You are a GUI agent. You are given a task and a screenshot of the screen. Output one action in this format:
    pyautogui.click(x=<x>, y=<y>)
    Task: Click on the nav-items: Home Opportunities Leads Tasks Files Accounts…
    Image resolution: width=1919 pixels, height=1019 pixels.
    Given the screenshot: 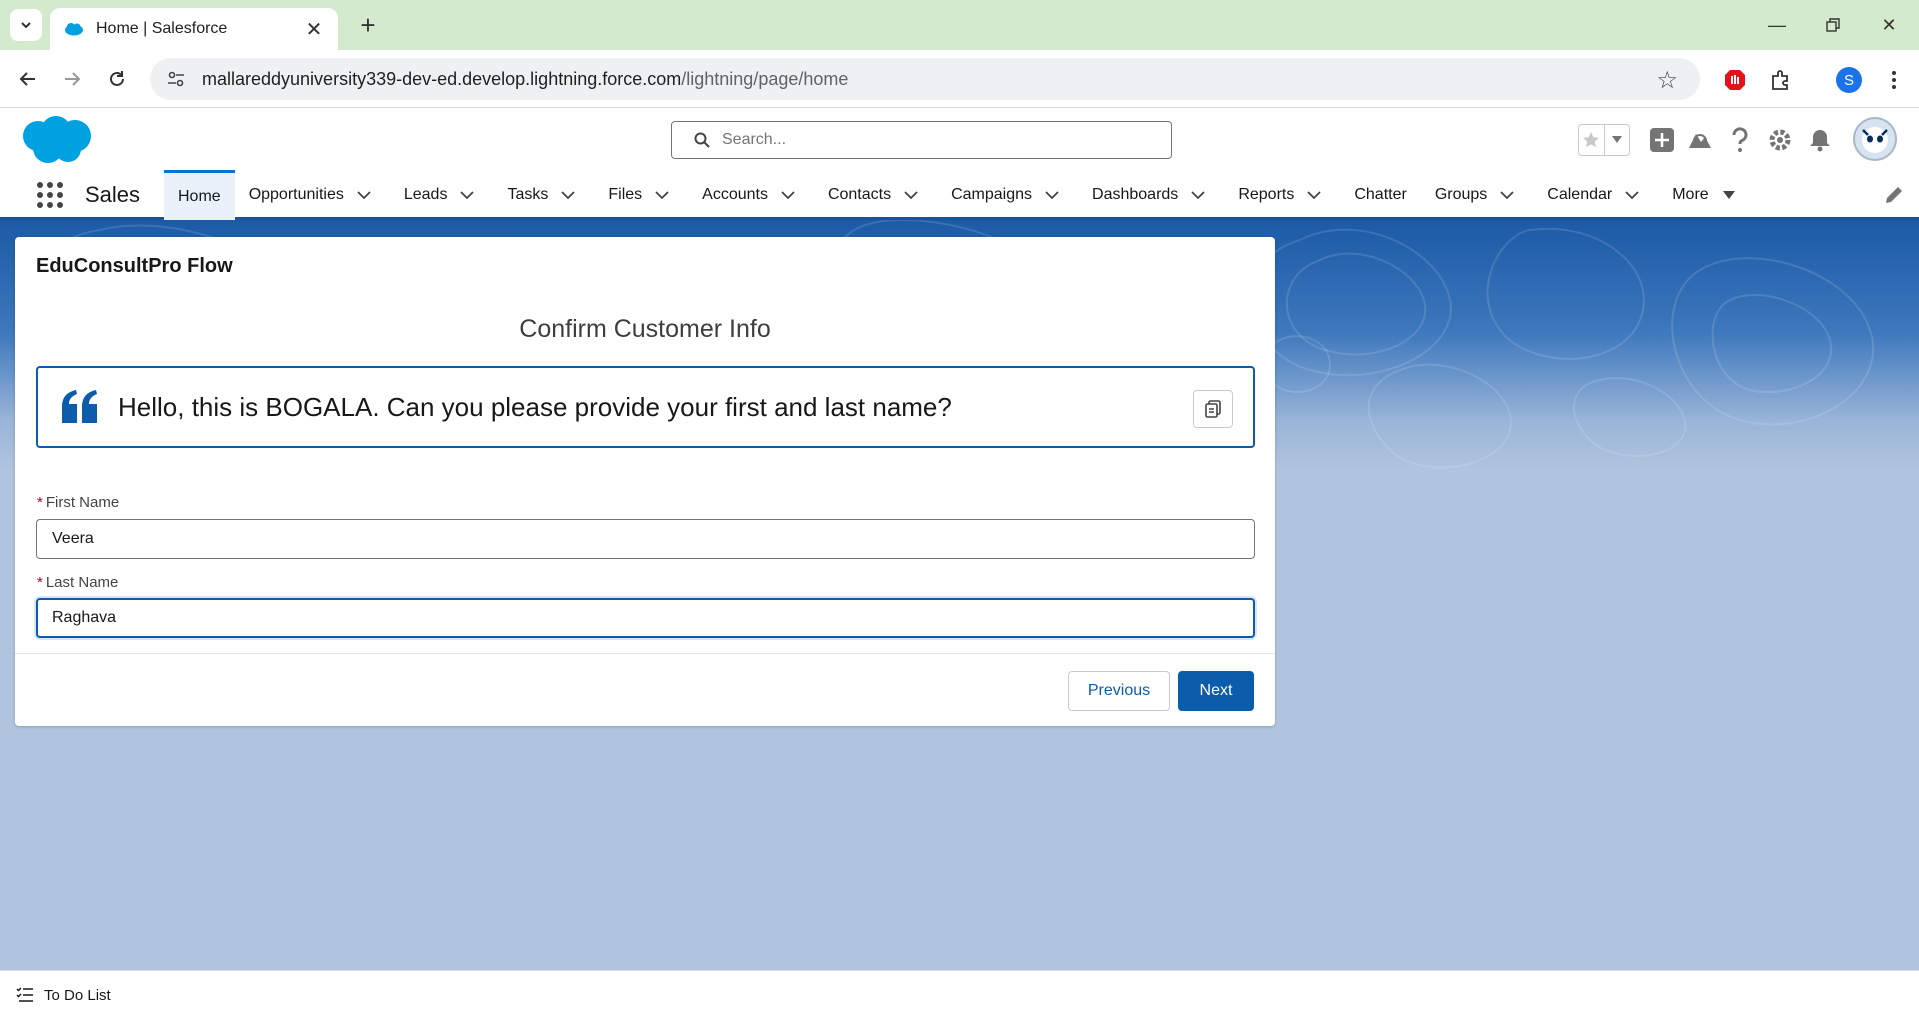 What is the action you would take?
    pyautogui.click(x=959, y=195)
    